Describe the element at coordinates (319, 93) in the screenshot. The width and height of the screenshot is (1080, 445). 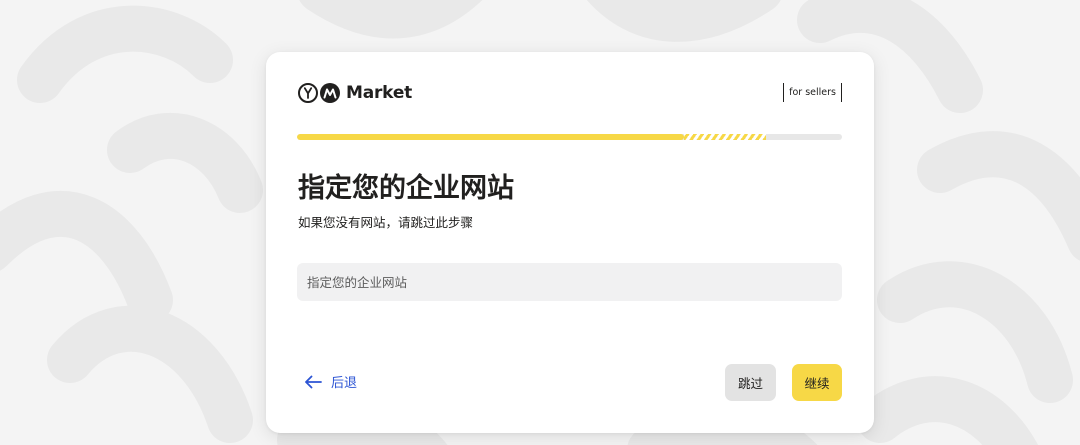
I see `yandex-market-logo-icon` at that location.